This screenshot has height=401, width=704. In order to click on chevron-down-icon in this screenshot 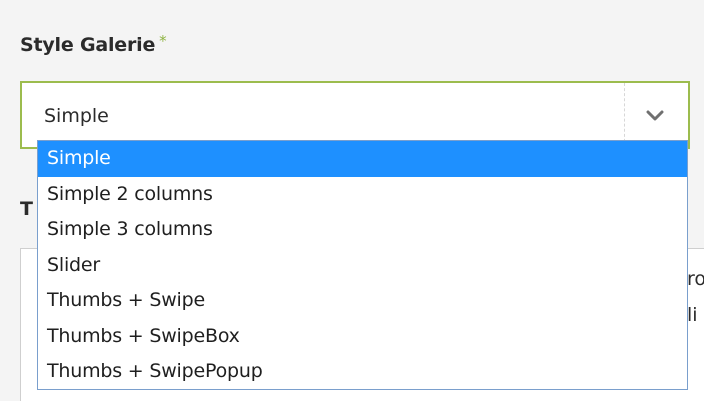, I will do `click(655, 115)`.